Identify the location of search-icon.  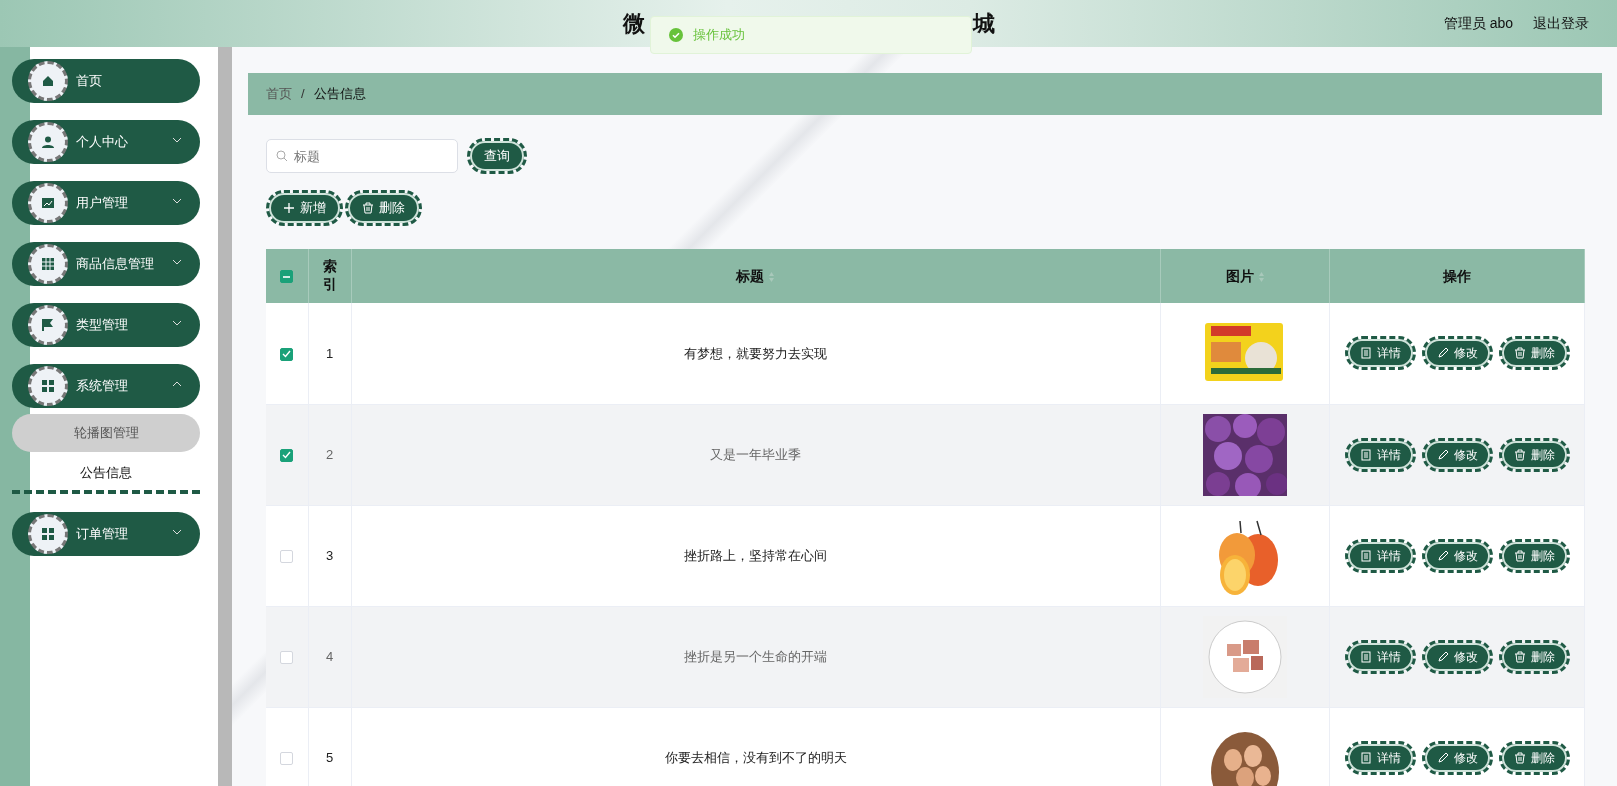
(282, 156).